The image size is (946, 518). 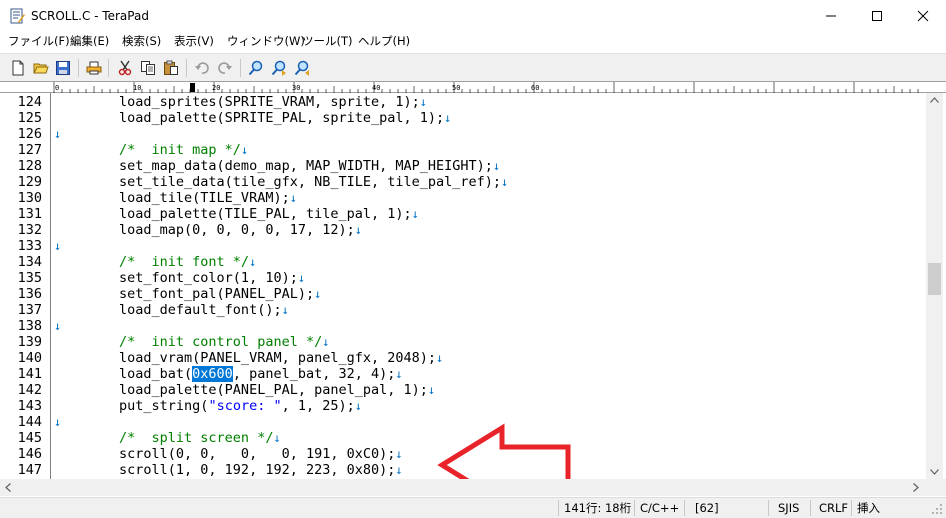 I want to click on maximize-icon, so click(x=877, y=15).